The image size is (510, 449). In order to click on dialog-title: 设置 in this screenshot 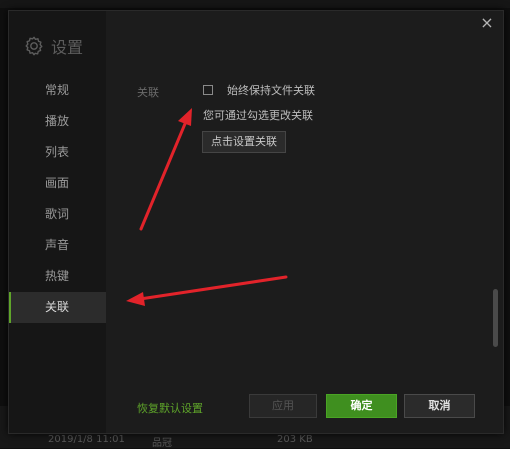, I will do `click(67, 47)`.